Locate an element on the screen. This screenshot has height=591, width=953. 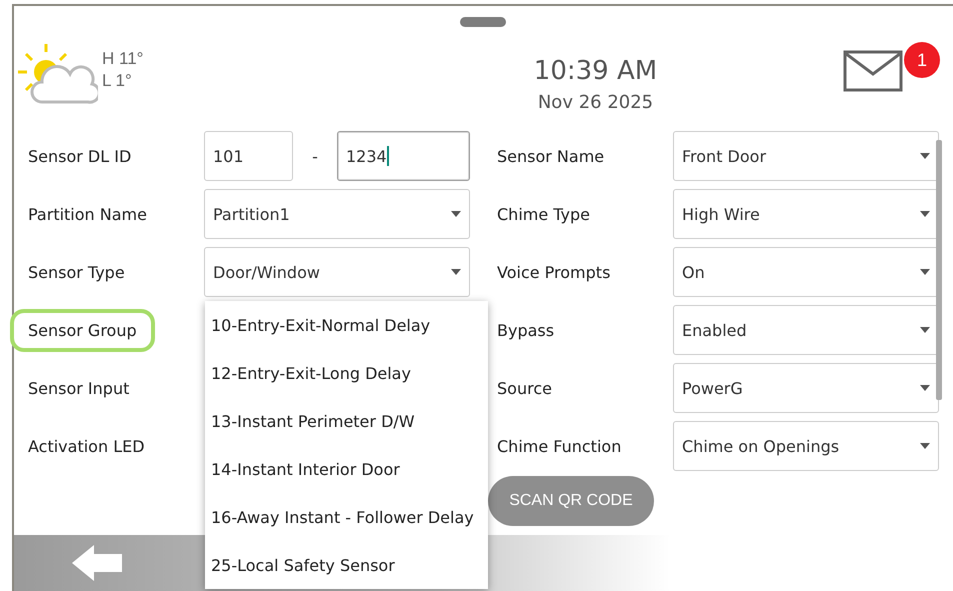
menu-option: 12-Entry-Exit-Long Delay is located at coordinates (346, 373).